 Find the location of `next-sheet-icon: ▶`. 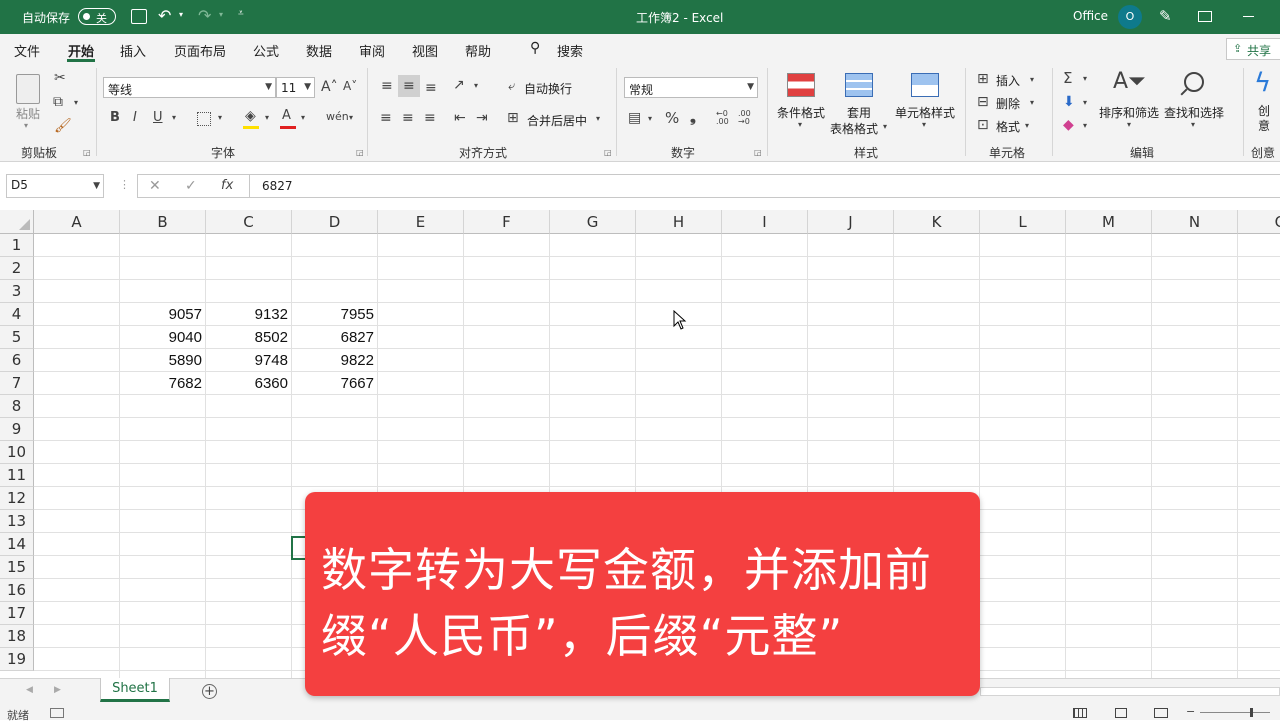

next-sheet-icon: ▶ is located at coordinates (57, 690).